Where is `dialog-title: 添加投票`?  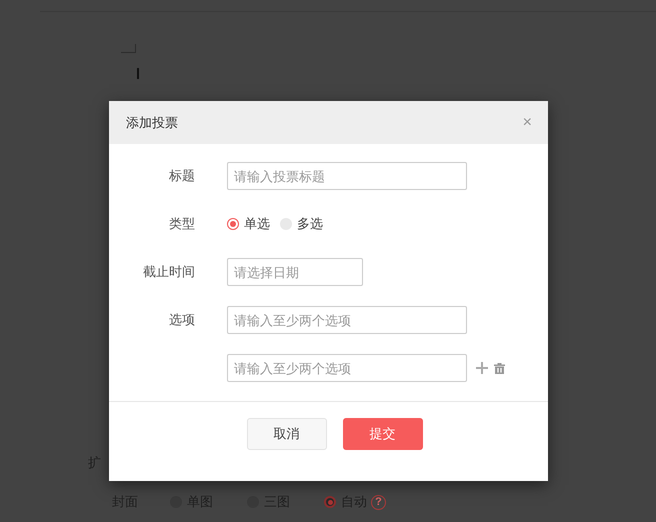
dialog-title: 添加投票 is located at coordinates (152, 123).